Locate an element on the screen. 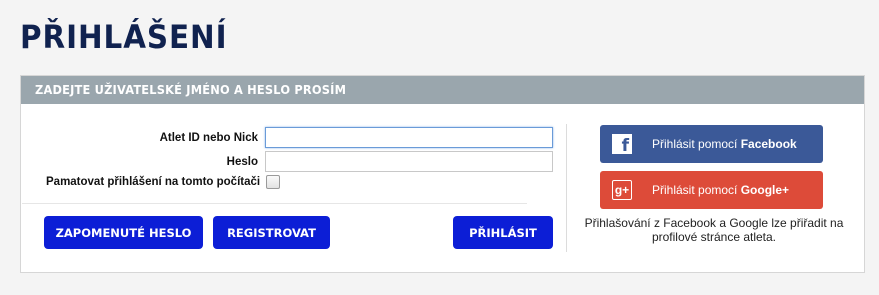 Image resolution: width=879 pixels, height=295 pixels. remember-label: Pamatovat přihlášení na tomto počítači is located at coordinates (153, 182).